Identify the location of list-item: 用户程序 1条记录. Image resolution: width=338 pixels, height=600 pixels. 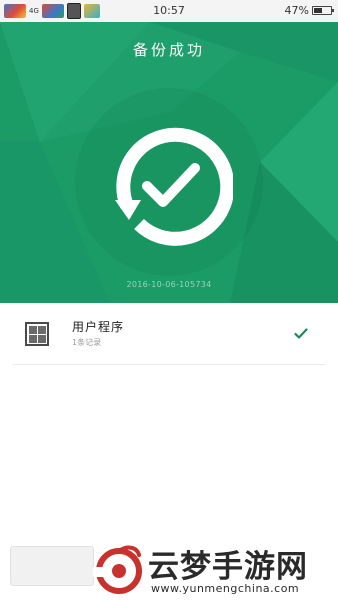
(169, 334).